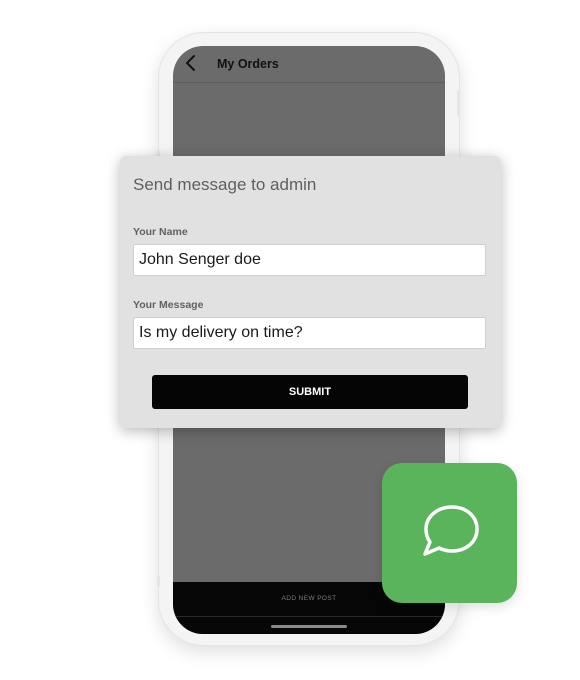  I want to click on chat-bubble-icon, so click(451, 530).